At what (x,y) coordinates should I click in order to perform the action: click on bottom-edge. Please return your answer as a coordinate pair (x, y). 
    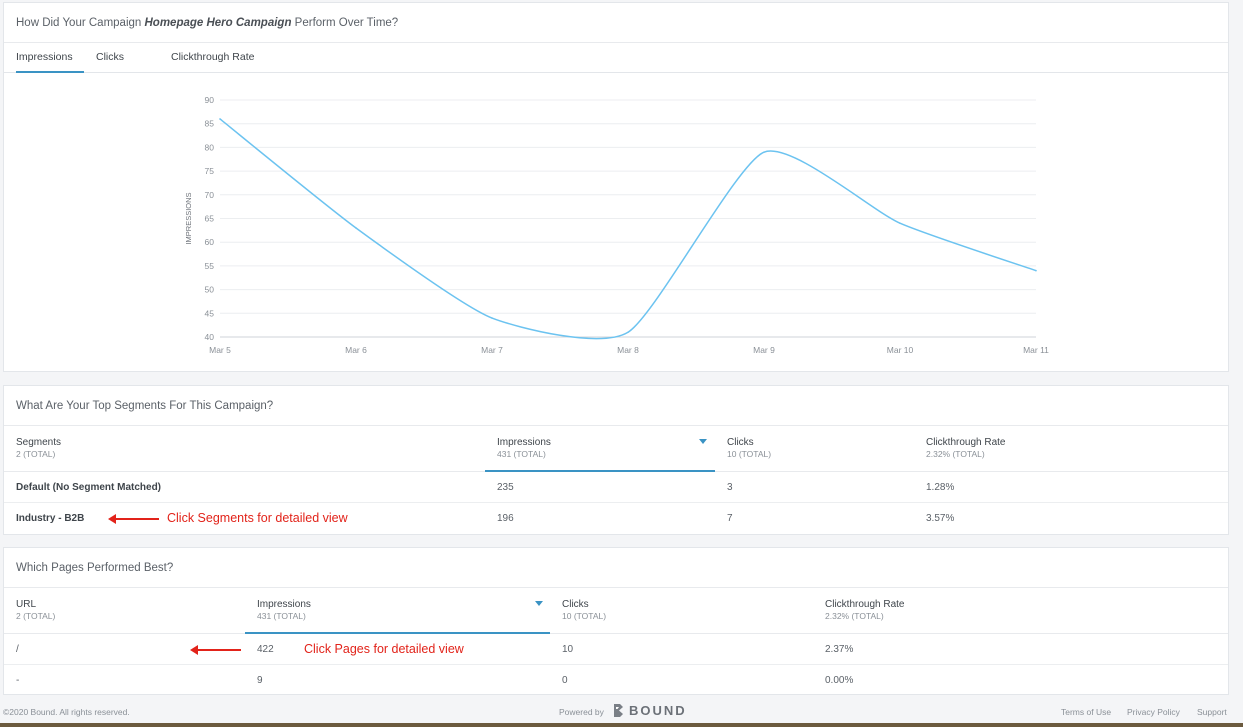
    Looking at the image, I should click on (621, 725).